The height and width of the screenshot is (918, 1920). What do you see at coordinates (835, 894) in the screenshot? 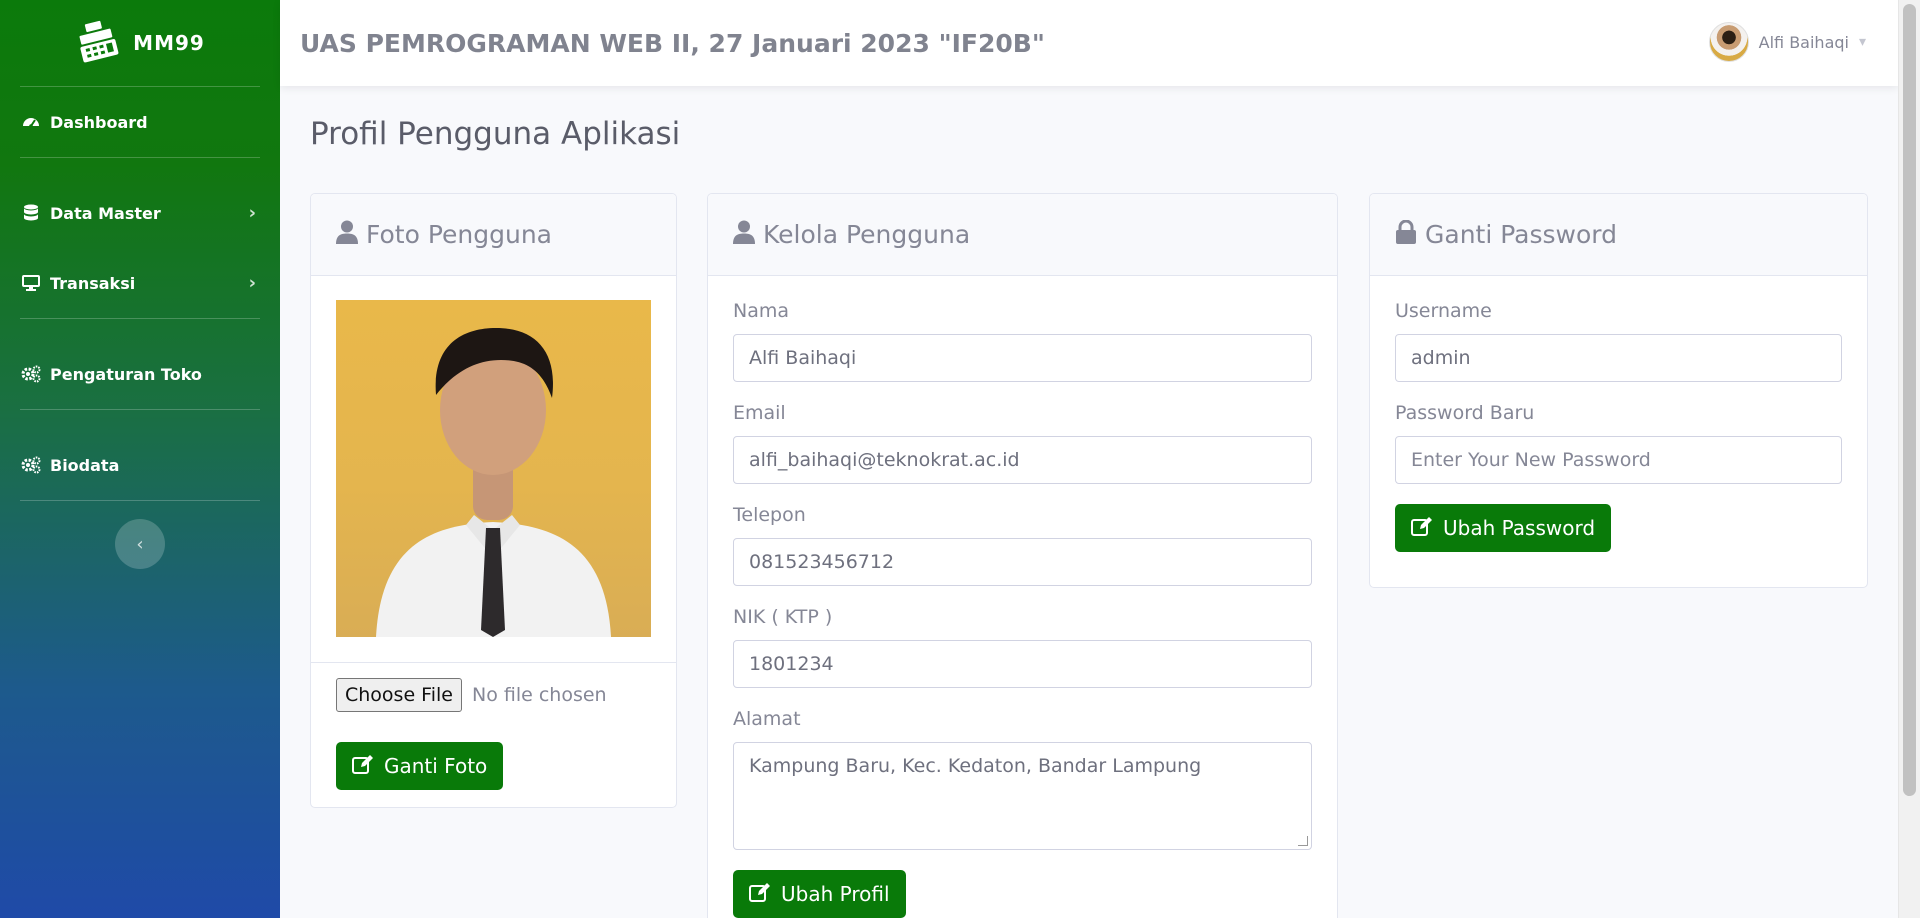
I see `ubah-profil-label: Ubah Profil` at bounding box center [835, 894].